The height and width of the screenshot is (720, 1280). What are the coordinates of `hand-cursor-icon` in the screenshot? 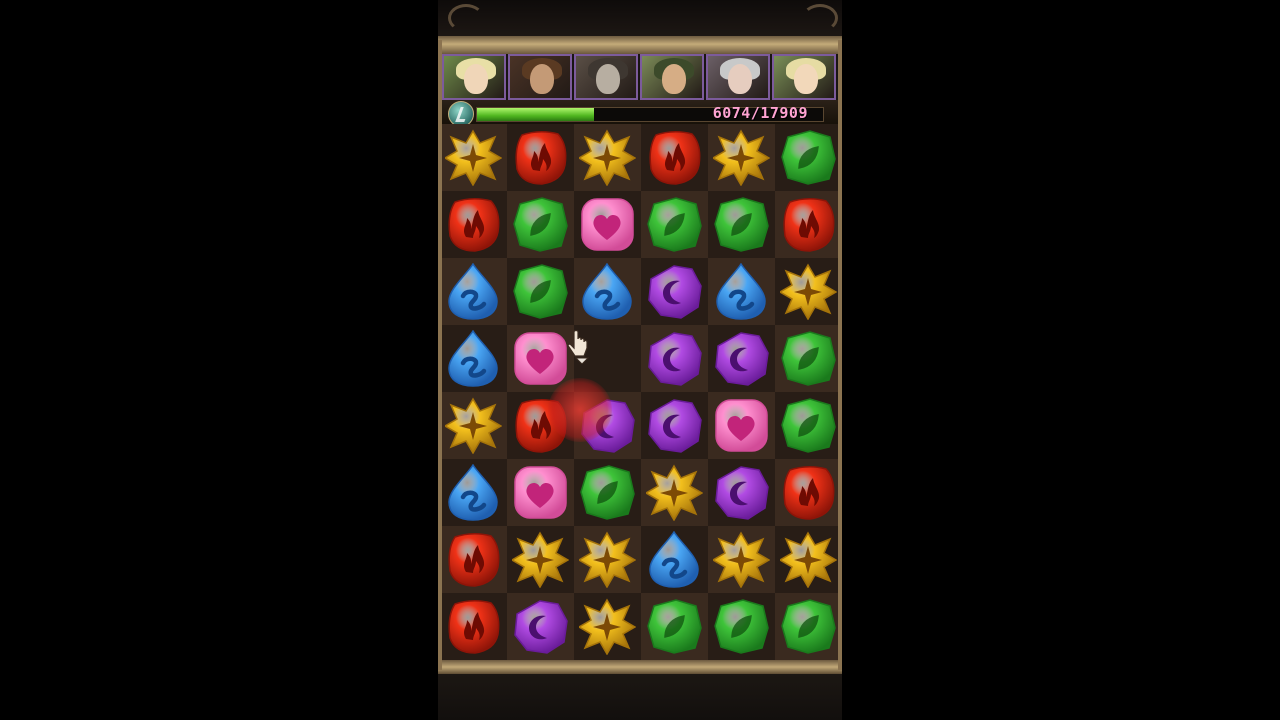 It's located at (578, 347).